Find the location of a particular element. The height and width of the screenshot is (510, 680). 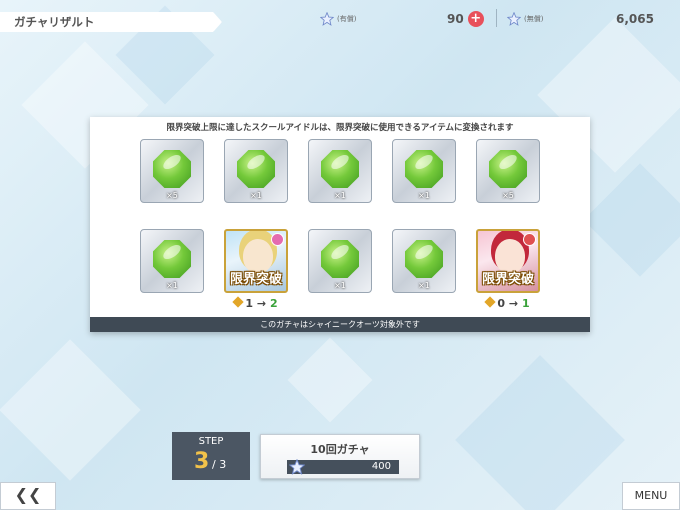

progress-to: 2 is located at coordinates (273, 303).